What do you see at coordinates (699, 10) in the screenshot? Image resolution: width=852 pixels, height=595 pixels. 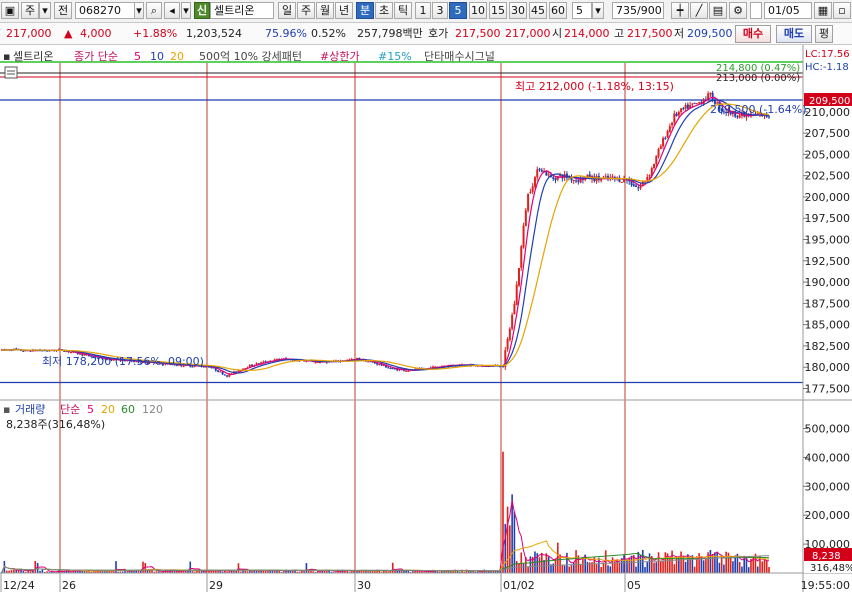 I see `draw-tool-icon: ╱` at bounding box center [699, 10].